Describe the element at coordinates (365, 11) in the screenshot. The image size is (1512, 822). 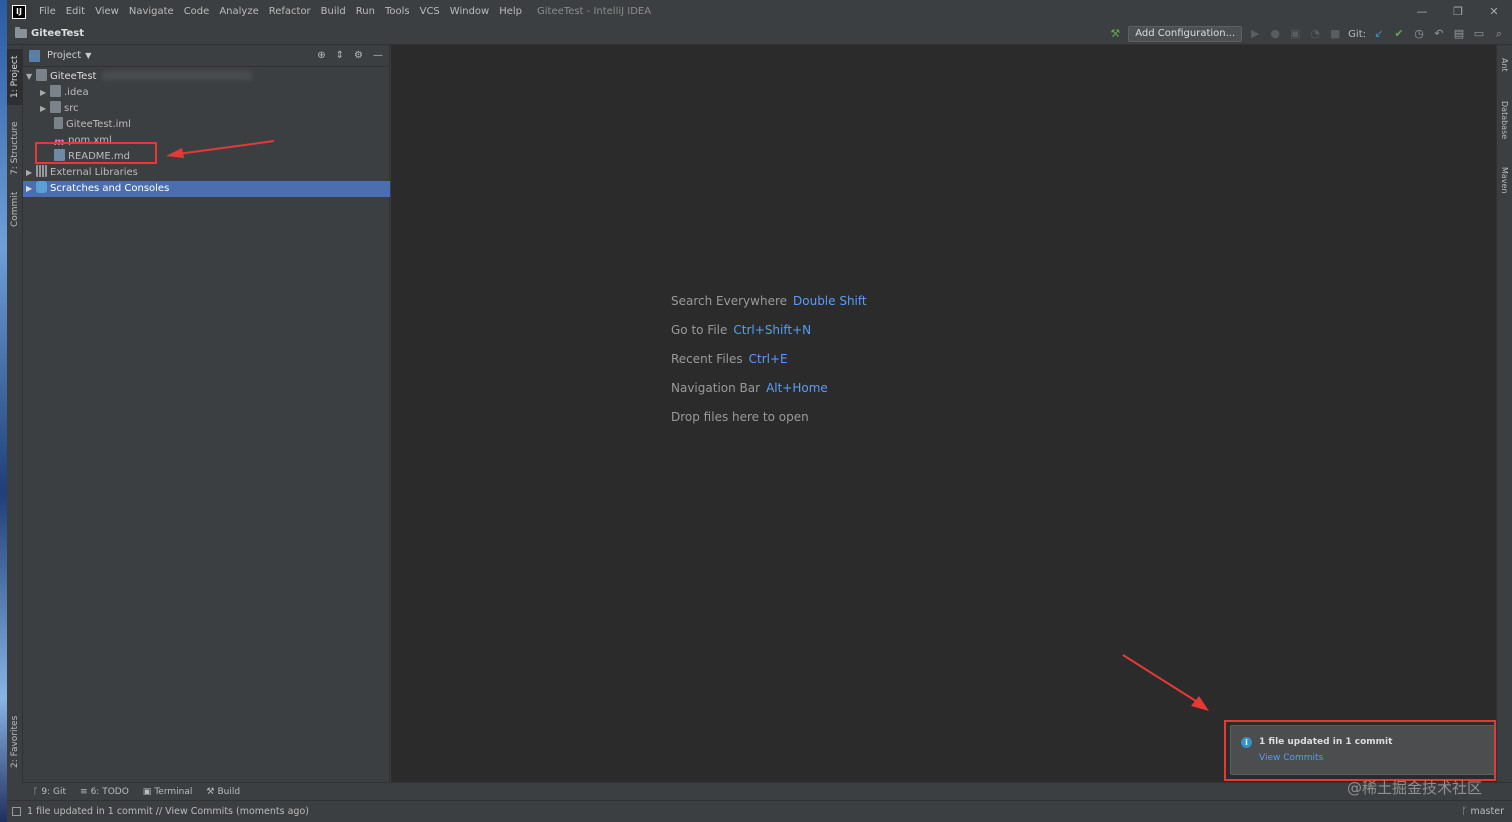
I see `menu-run: Run` at that location.